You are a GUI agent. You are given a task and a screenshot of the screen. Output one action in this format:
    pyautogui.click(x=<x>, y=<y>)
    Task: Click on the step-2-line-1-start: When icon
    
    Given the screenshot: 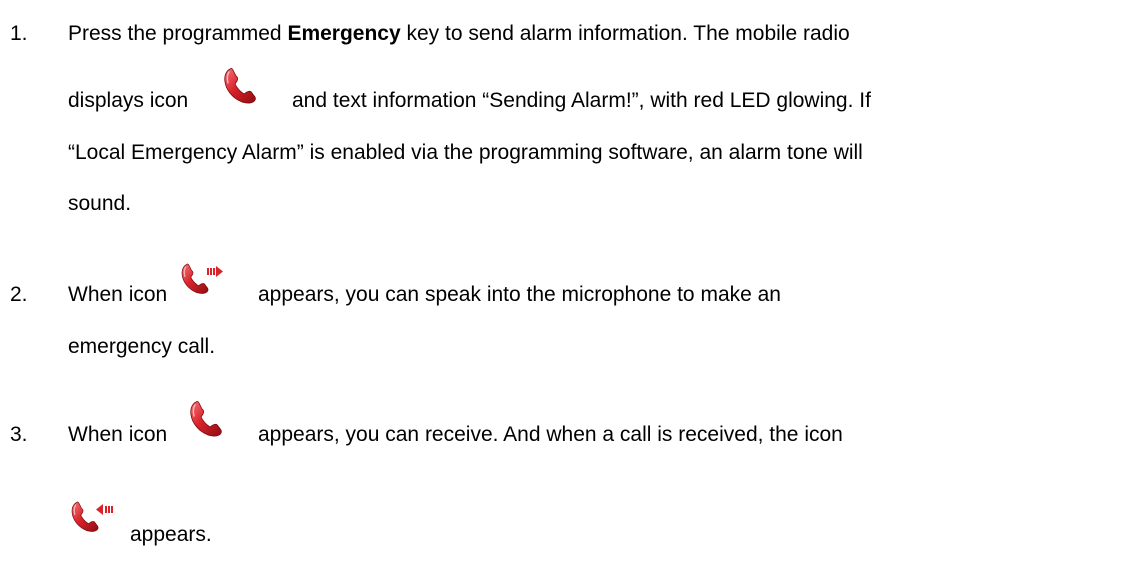 What is the action you would take?
    pyautogui.click(x=118, y=294)
    